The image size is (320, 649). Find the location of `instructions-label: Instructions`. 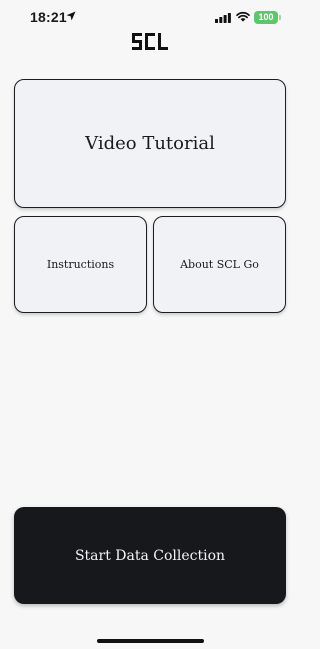

instructions-label: Instructions is located at coordinates (80, 264).